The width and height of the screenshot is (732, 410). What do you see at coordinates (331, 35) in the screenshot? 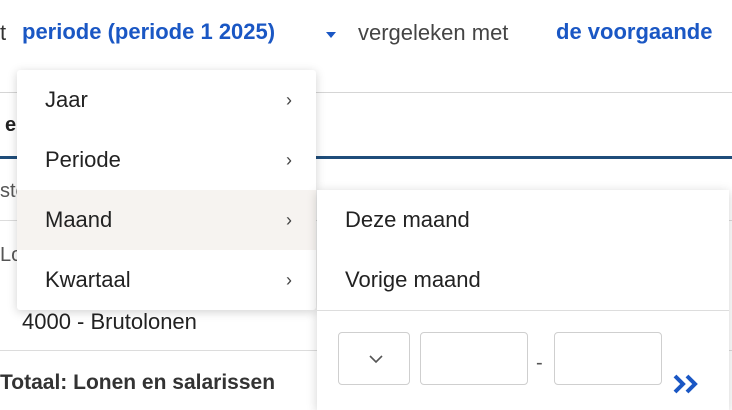
I see `caret-down-icon` at bounding box center [331, 35].